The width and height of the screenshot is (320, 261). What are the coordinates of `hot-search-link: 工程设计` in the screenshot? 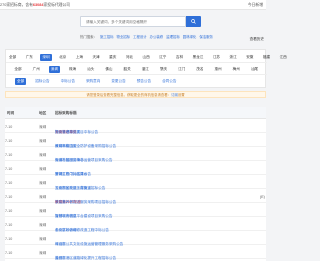 It's located at (140, 37).